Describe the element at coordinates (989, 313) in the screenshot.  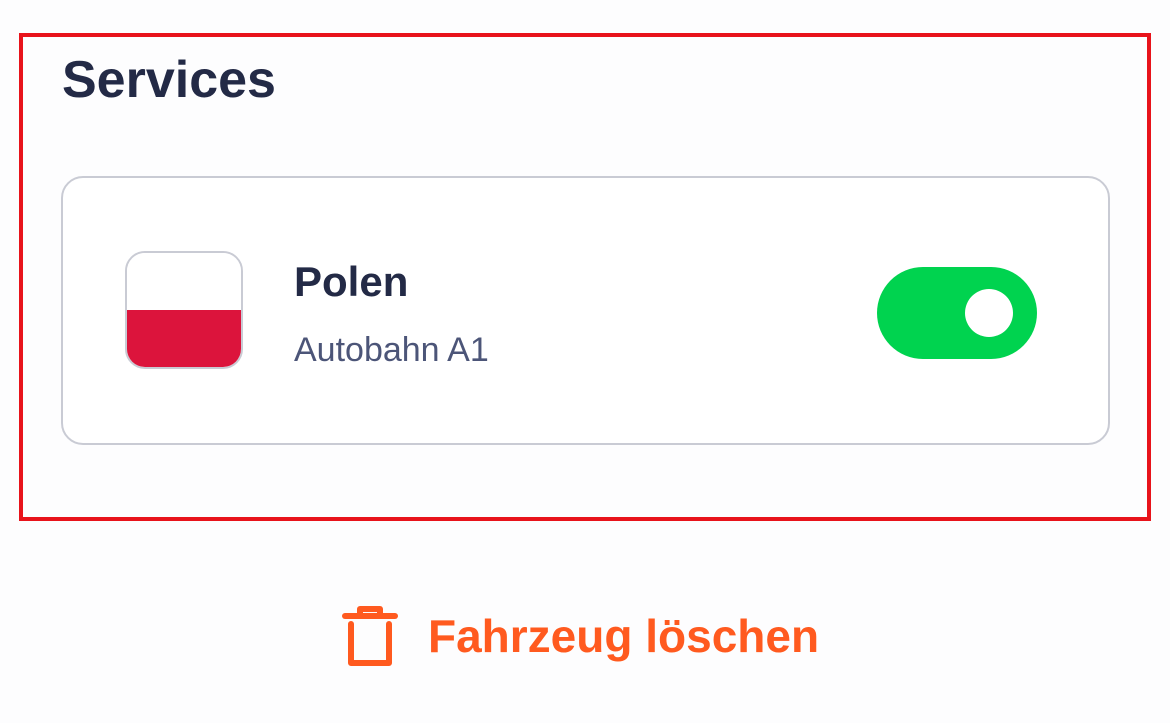
I see `toggle-knob` at that location.